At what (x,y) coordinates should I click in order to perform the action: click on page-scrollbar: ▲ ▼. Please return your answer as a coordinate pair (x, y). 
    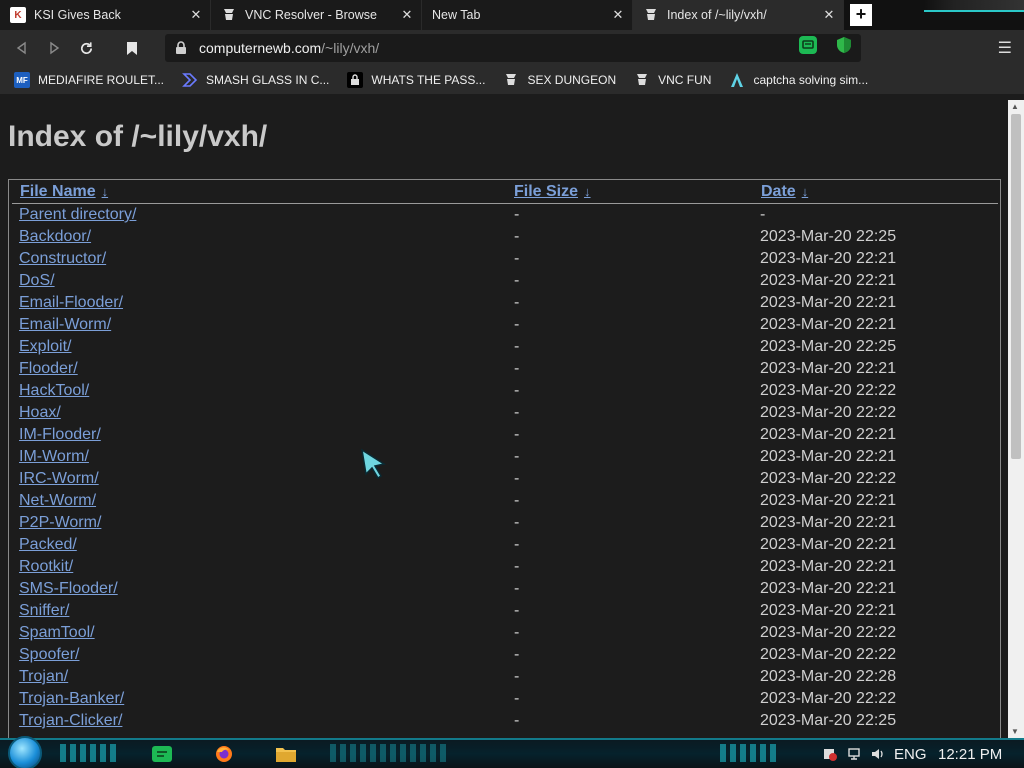
    Looking at the image, I should click on (1016, 419).